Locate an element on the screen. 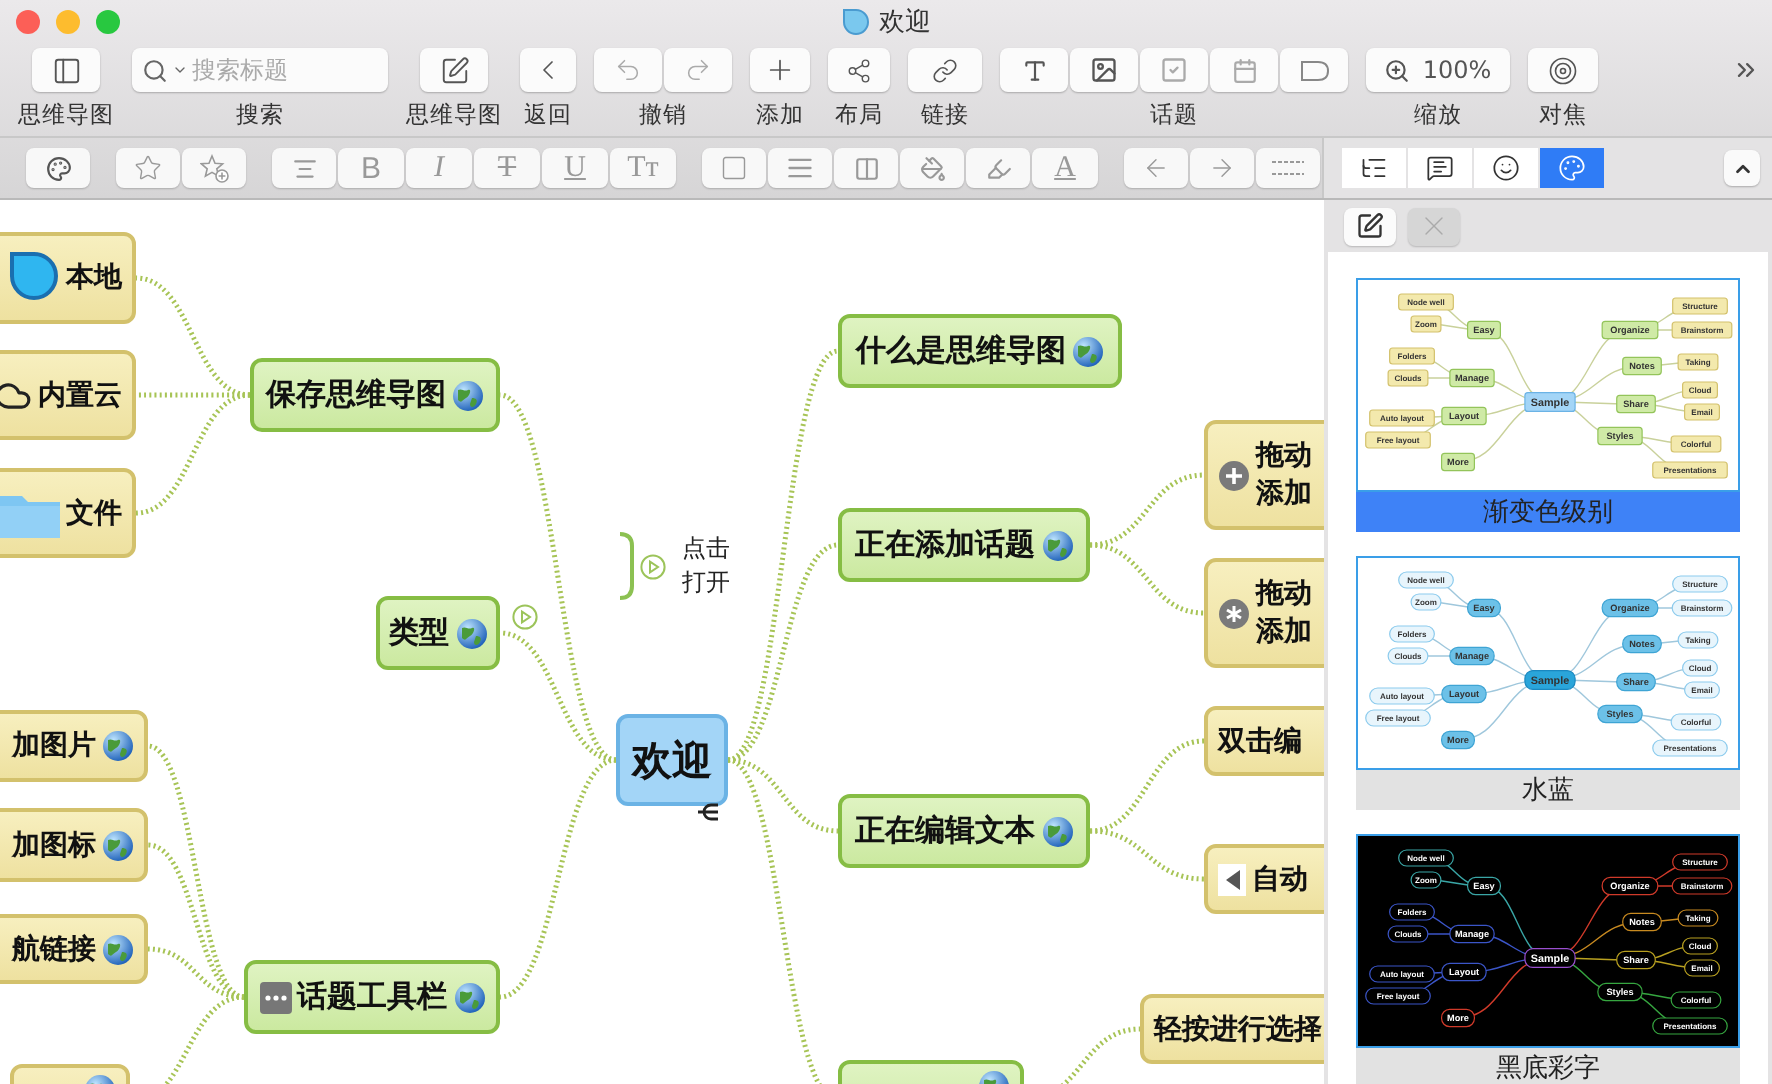  paint-bucket-icon is located at coordinates (932, 168).